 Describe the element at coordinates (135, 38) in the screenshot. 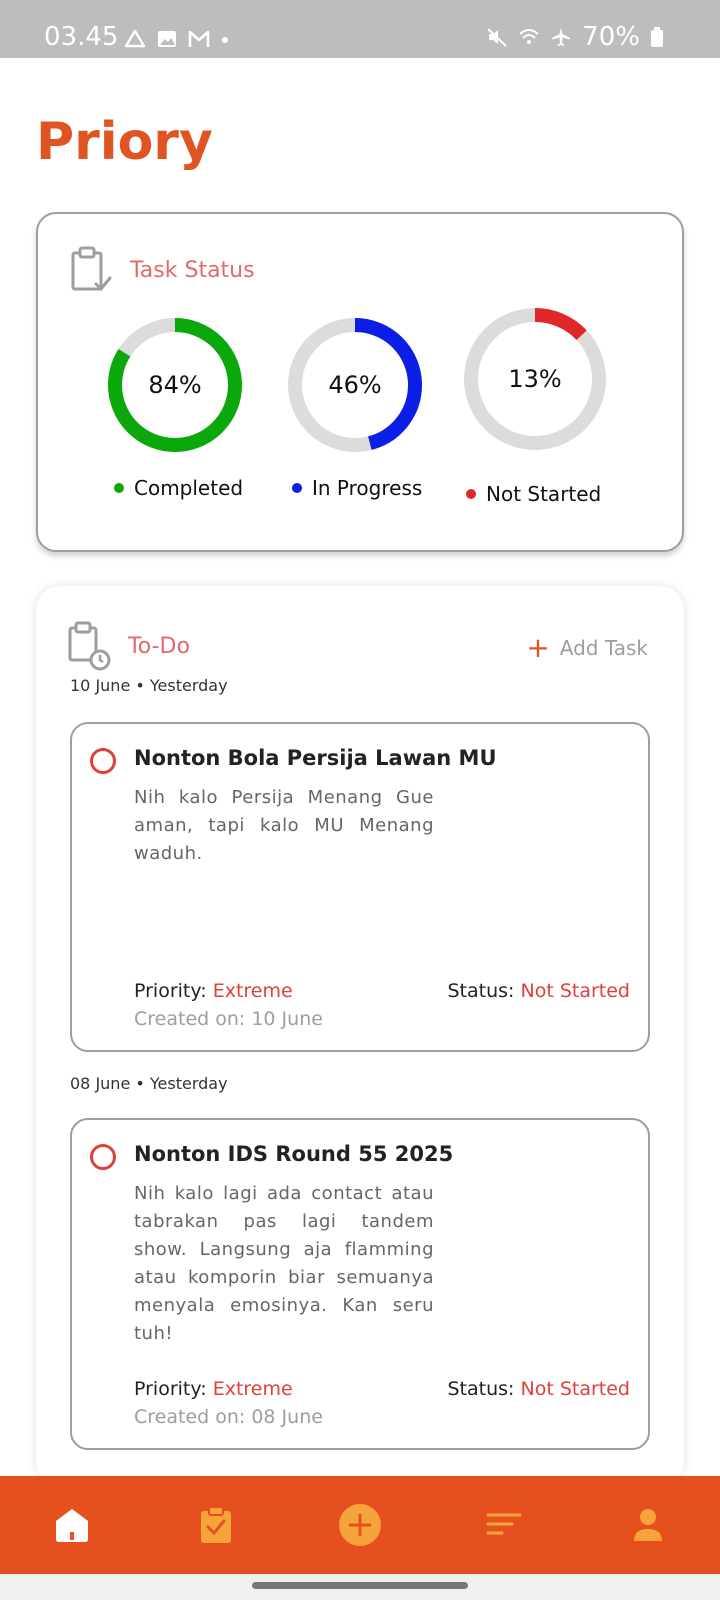

I see `drive-icon` at that location.